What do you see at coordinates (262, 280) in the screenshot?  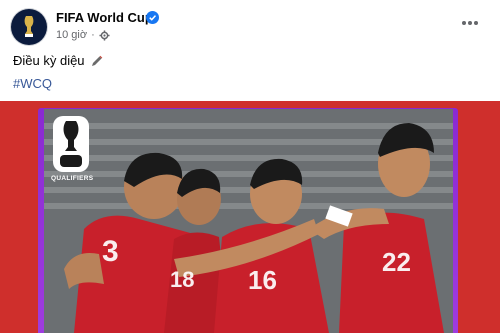 I see `jersey-number: 16` at bounding box center [262, 280].